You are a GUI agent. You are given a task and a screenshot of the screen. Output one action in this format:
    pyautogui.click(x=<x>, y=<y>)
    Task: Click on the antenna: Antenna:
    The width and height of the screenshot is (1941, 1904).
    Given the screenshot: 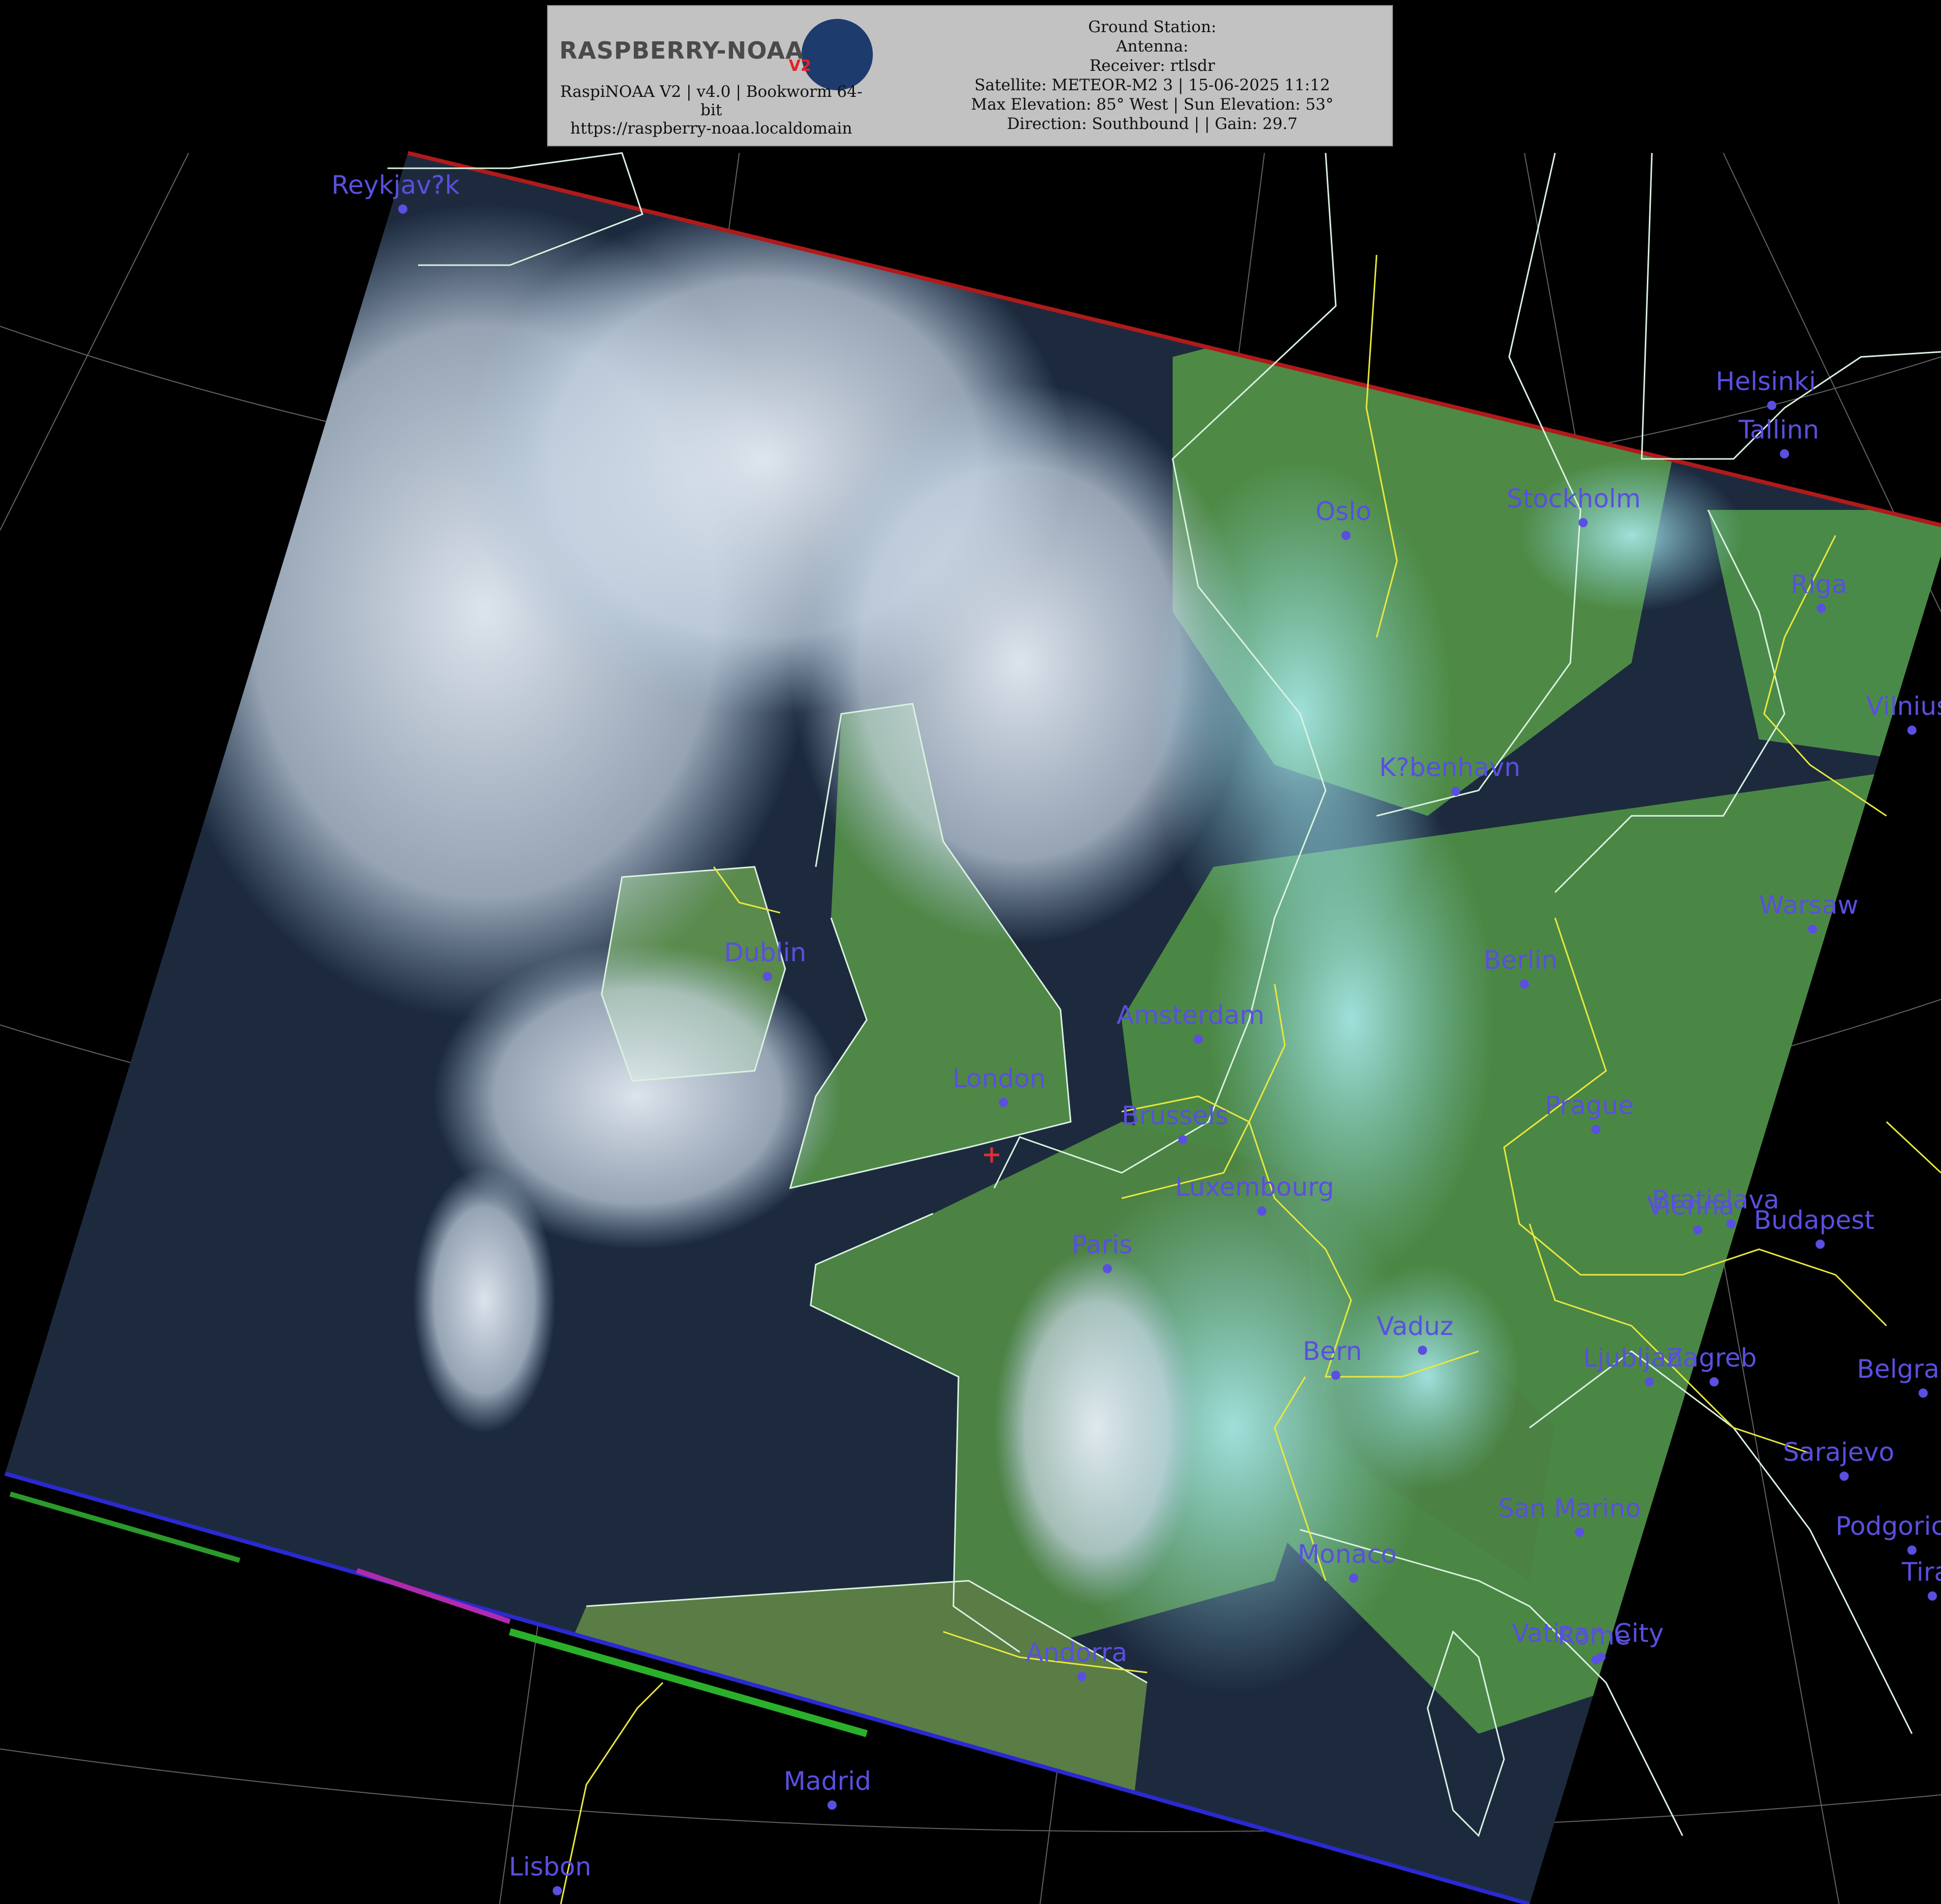 What is the action you would take?
    pyautogui.click(x=1152, y=46)
    